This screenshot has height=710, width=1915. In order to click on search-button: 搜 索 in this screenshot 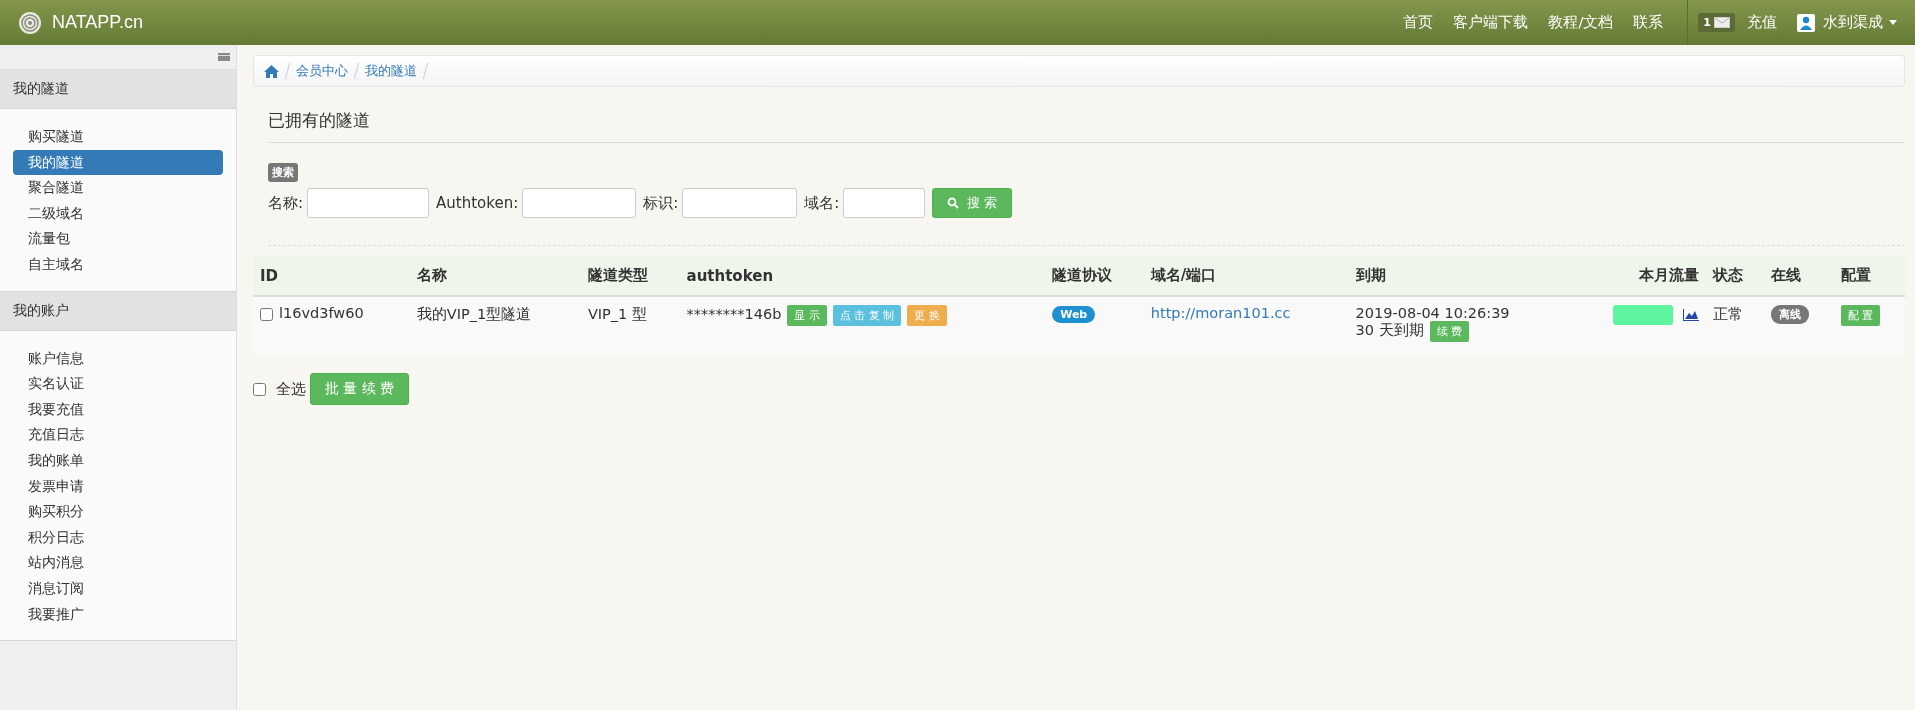, I will do `click(972, 203)`.